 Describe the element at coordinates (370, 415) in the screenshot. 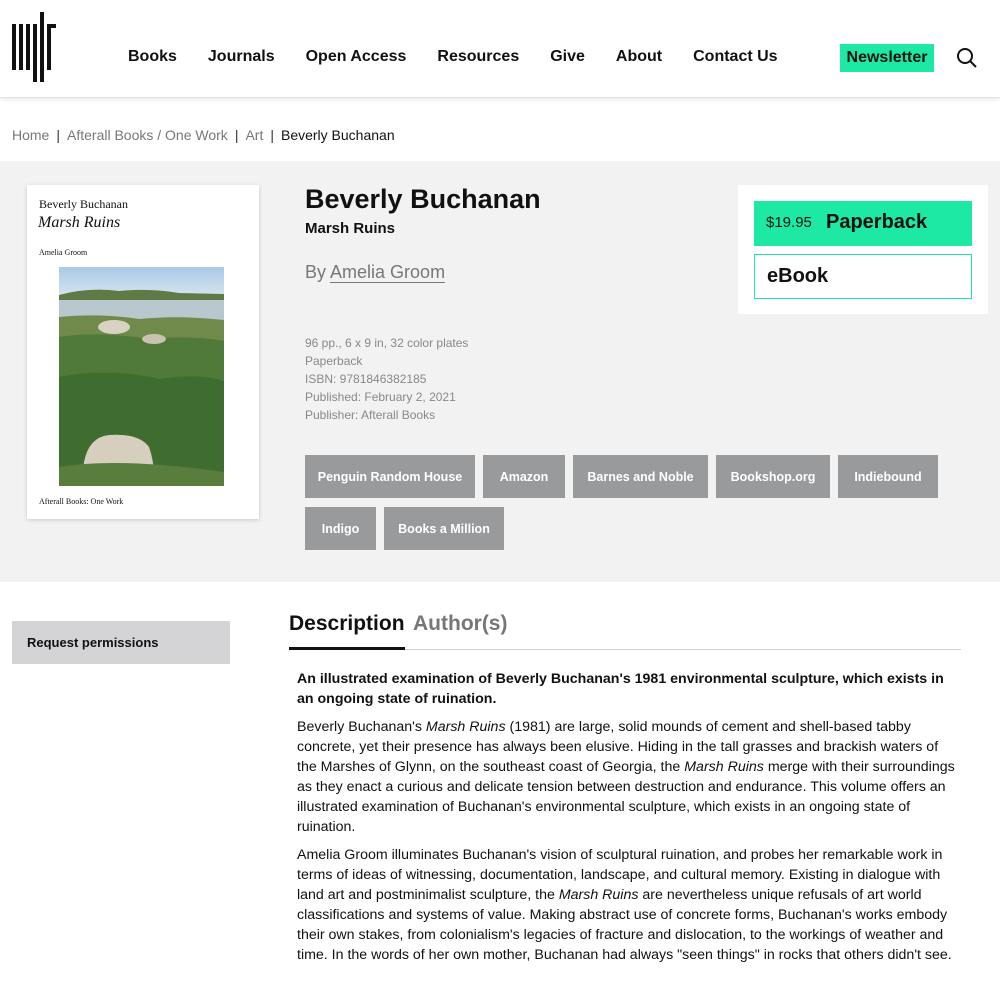

I see `meta-publisher: Publisher: Afterall Books` at that location.